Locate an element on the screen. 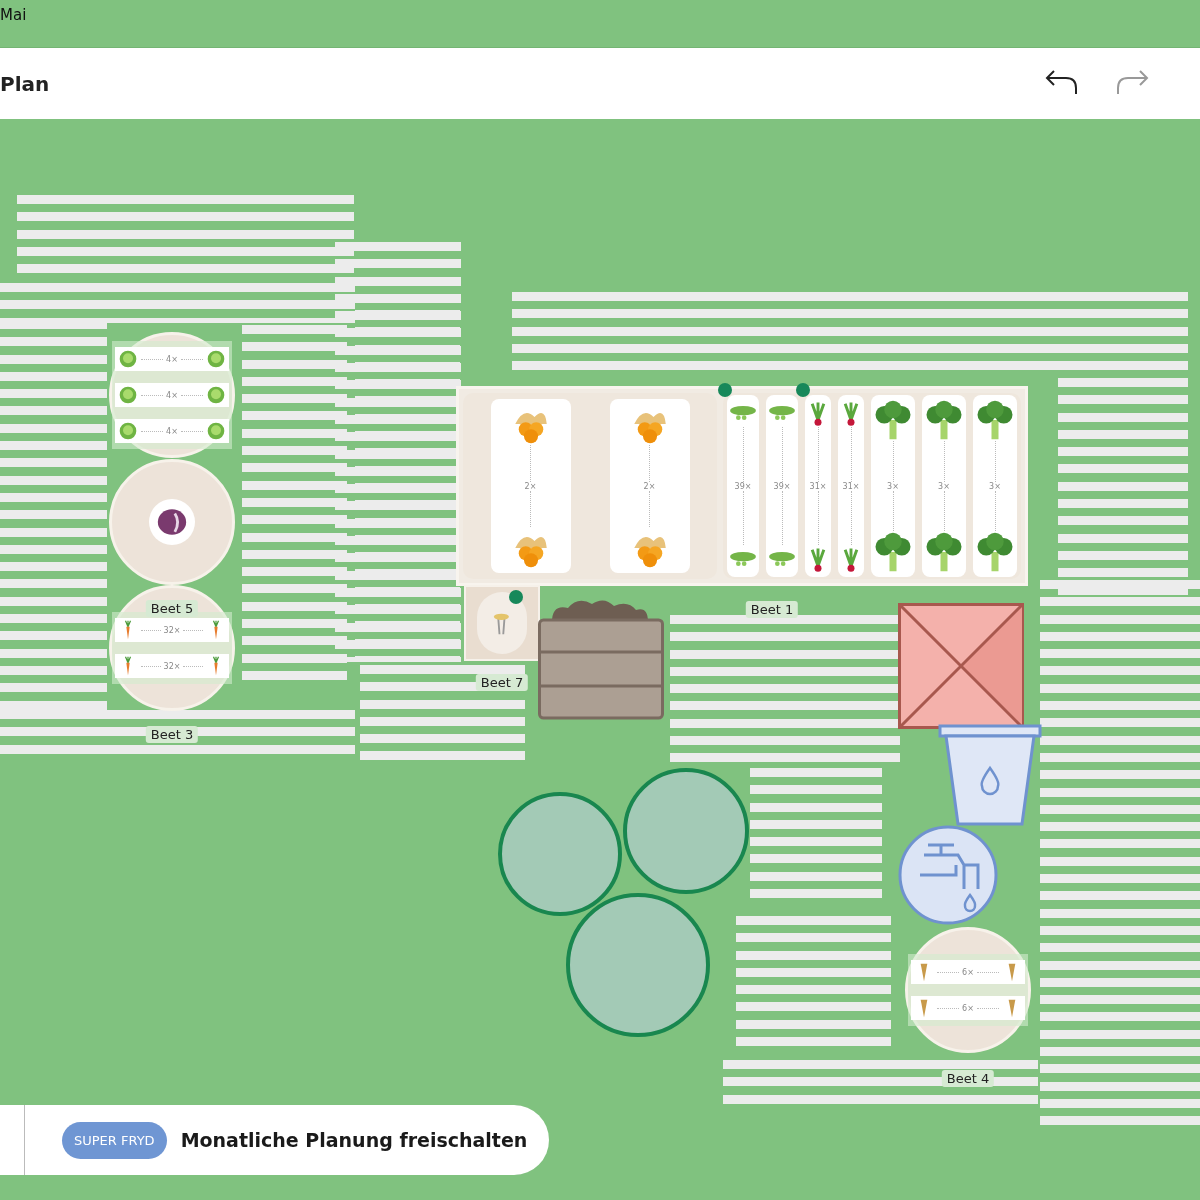 This screenshot has width=1200, height=1200. bed-label: Beet 5 is located at coordinates (172, 608).